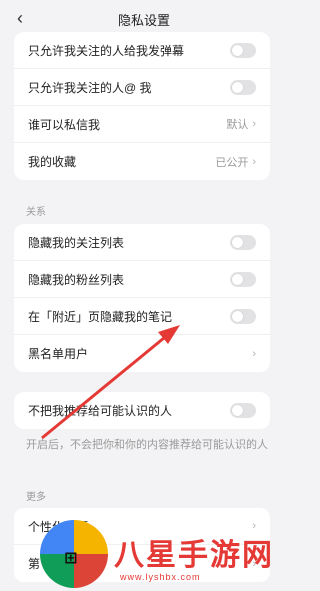 The width and height of the screenshot is (320, 591). What do you see at coordinates (52, 162) in the screenshot?
I see `collection-label: 我的收藏` at bounding box center [52, 162].